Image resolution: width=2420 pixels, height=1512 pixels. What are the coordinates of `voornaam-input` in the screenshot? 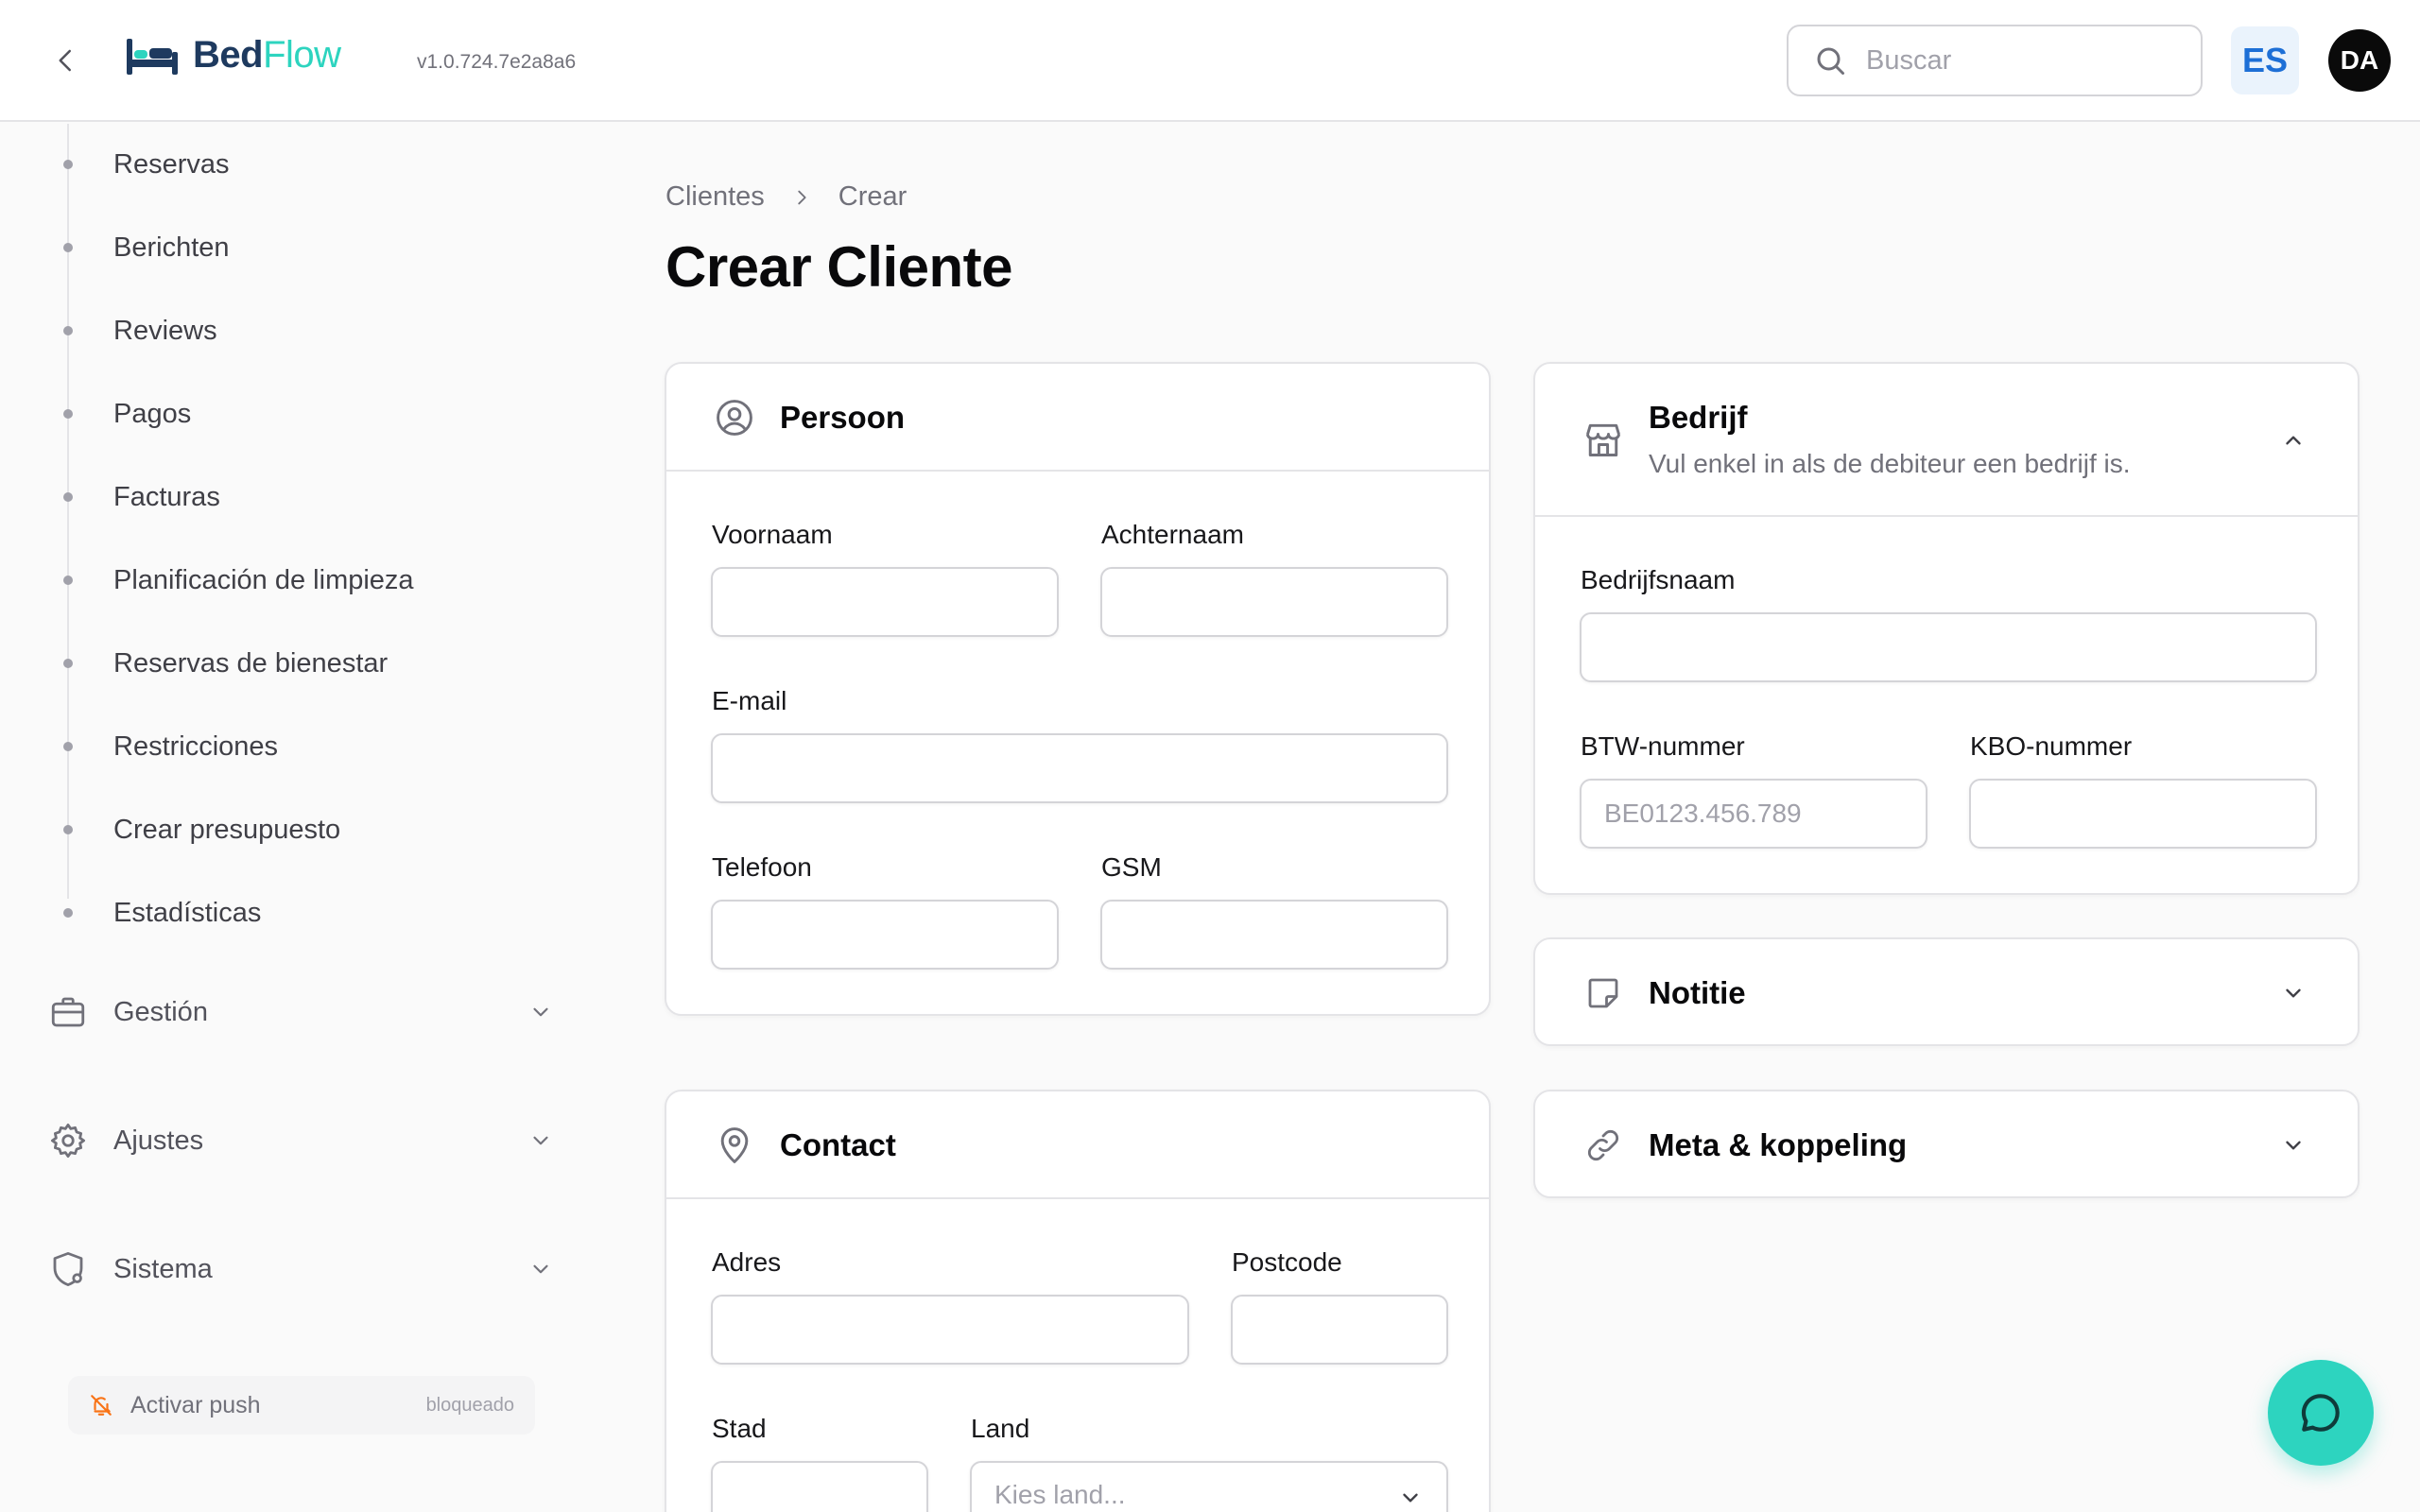 It's located at (885, 602).